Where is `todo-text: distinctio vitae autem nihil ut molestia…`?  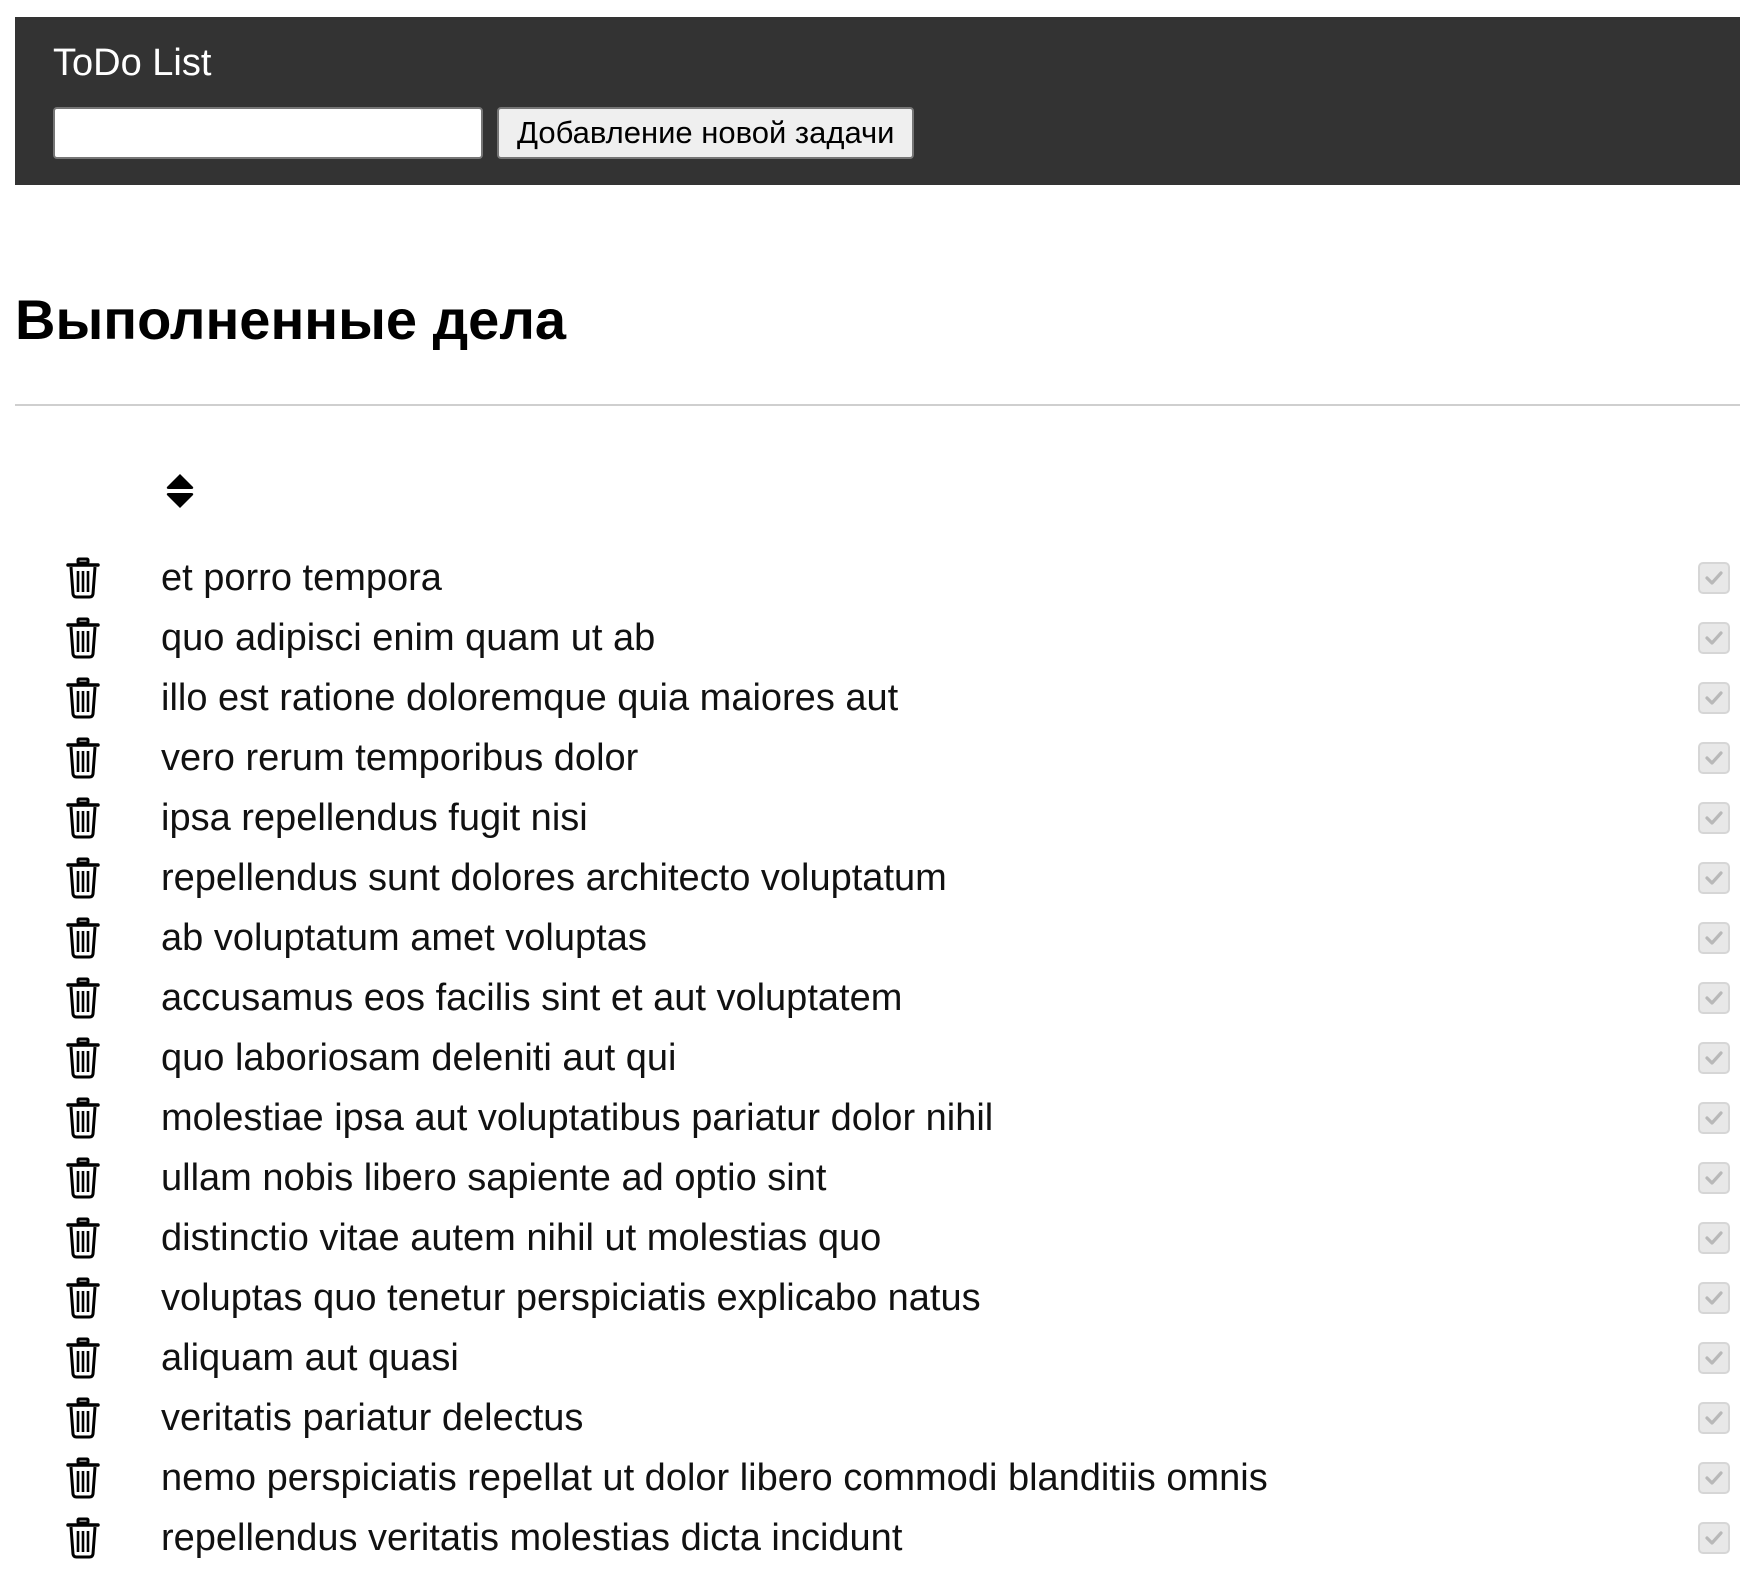
todo-text: distinctio vitae autem nihil ut molestia… is located at coordinates (521, 1238).